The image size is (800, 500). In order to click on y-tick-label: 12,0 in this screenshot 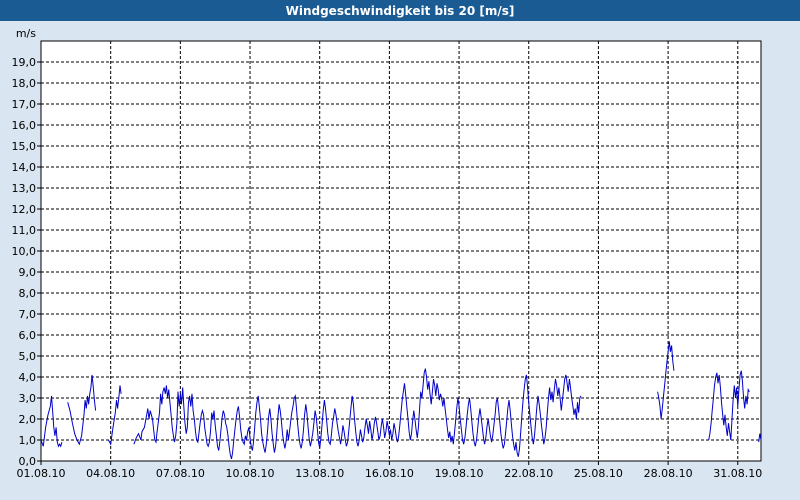, I will do `click(24, 209)`.